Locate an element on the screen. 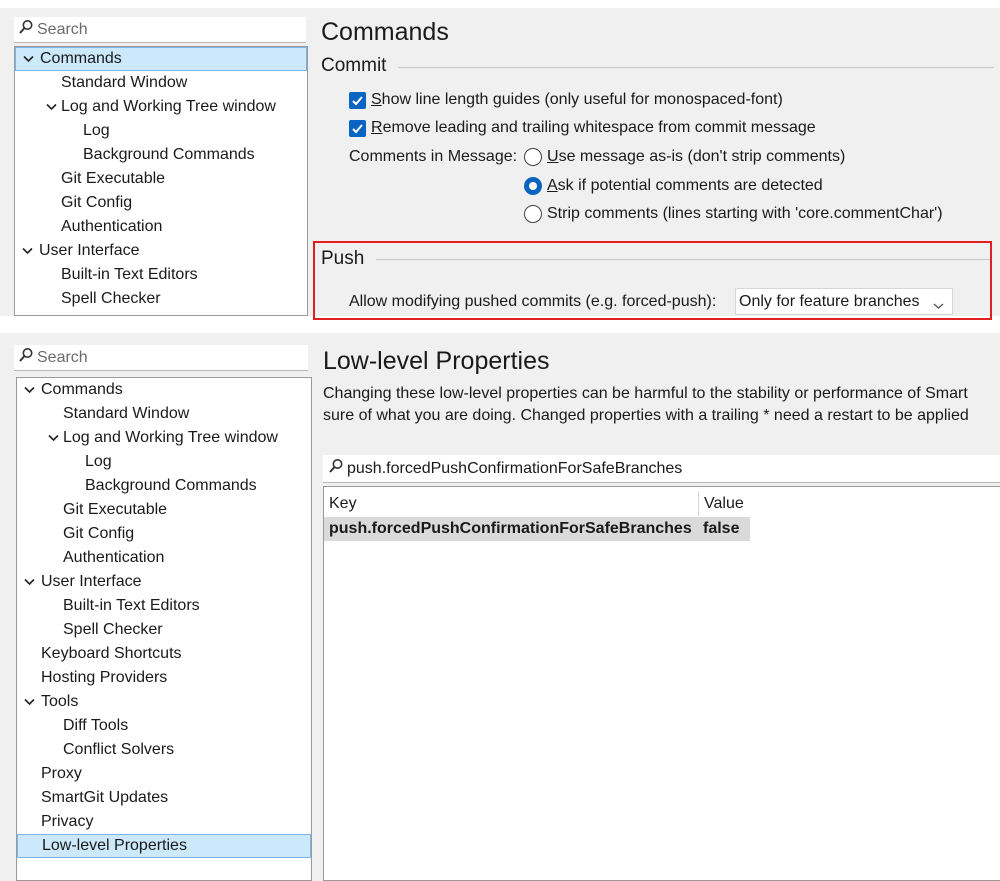 This screenshot has width=1000, height=881. tree-item-label: Spell Checker is located at coordinates (113, 629).